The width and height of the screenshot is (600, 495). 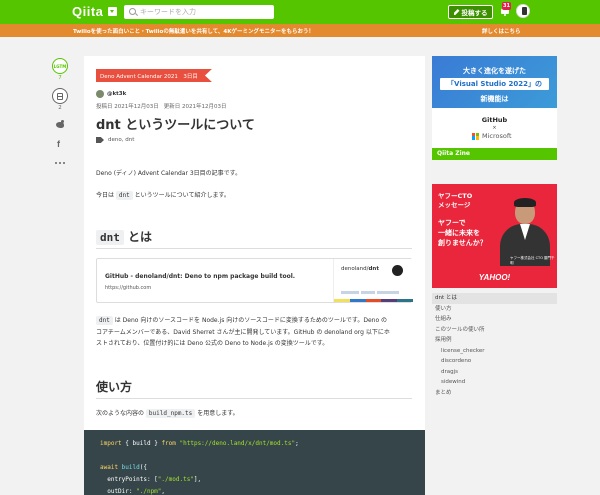 What do you see at coordinates (60, 66) in the screenshot?
I see `lgtm-button: LGTM` at bounding box center [60, 66].